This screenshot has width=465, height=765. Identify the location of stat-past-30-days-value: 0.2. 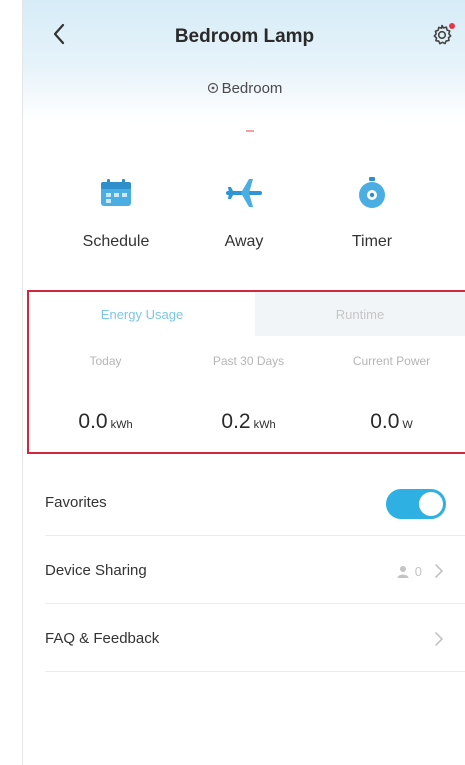
(236, 421).